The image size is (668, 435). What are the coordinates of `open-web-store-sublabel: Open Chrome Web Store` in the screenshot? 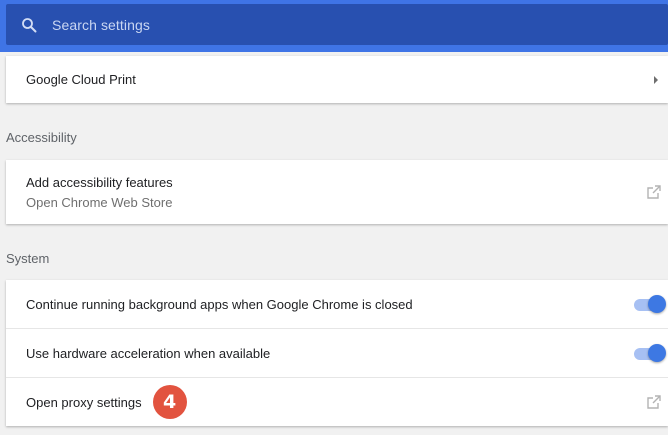 It's located at (99, 202).